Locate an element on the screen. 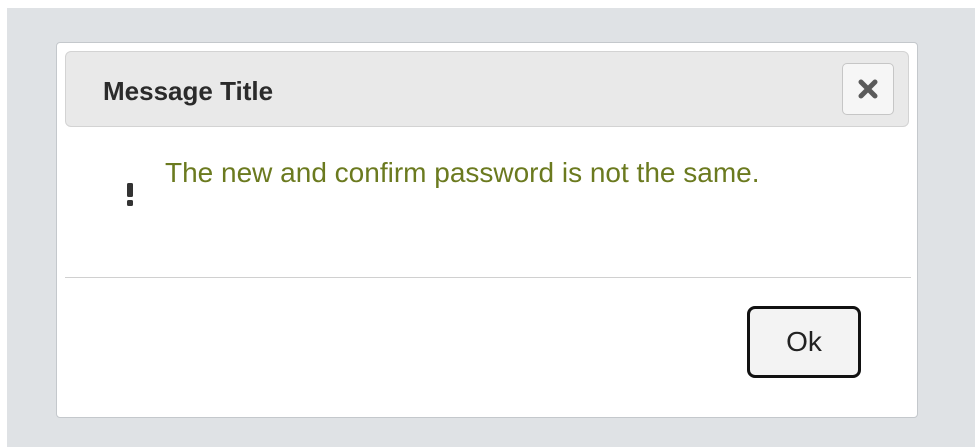  close-x-icon is located at coordinates (868, 89).